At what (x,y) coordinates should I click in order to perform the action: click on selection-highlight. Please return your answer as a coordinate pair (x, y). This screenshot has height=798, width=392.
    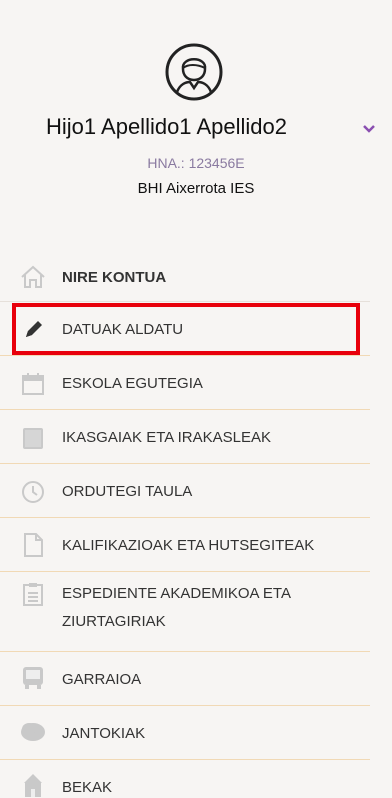
    Looking at the image, I should click on (186, 329).